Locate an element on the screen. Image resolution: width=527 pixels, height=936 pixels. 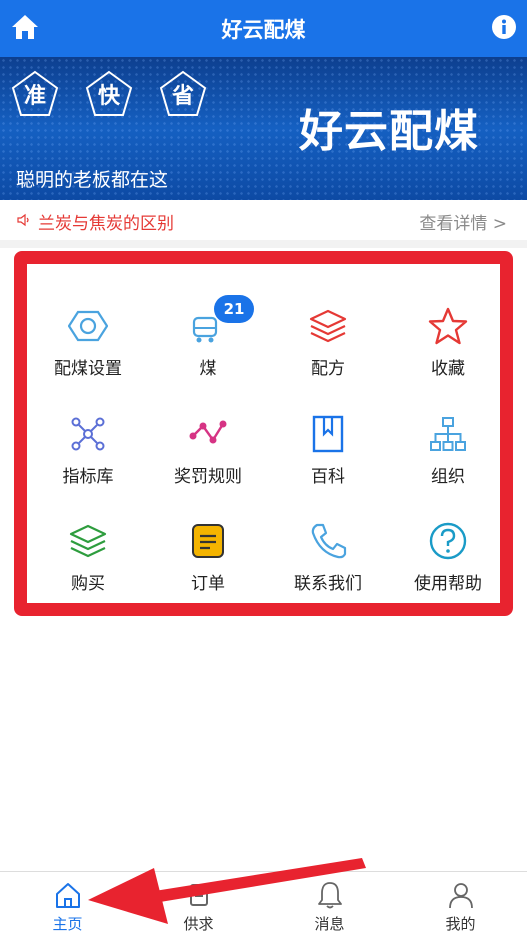
menu-item-help: 使用帮助 is located at coordinates (448, 571).